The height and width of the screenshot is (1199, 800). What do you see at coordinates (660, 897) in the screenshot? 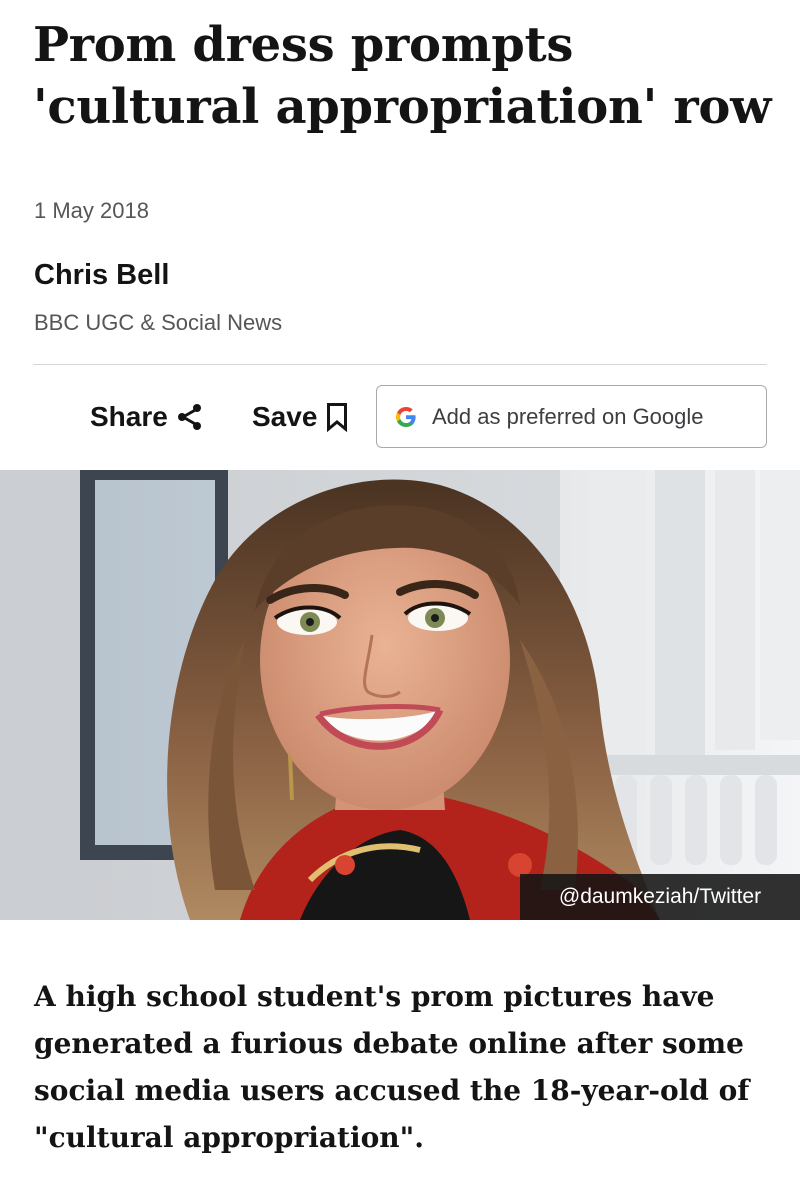
I see `photo-credit: @daumkeziah/Twitter` at bounding box center [660, 897].